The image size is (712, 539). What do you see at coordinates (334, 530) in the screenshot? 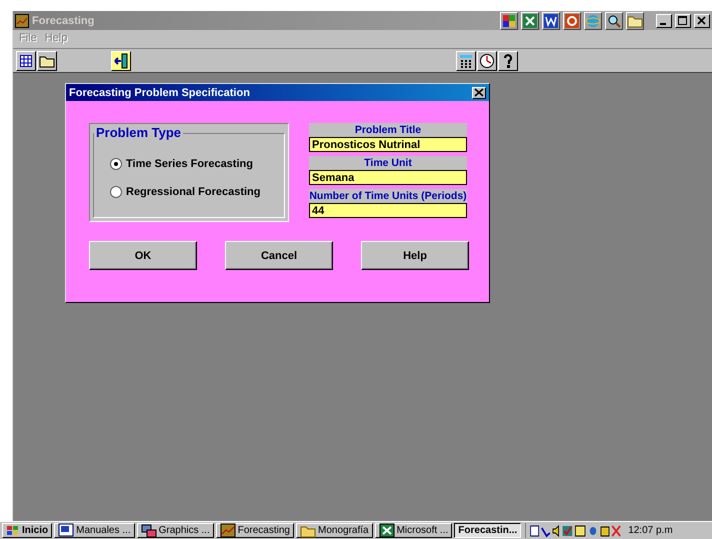
I see `taskbar-button: Monografía` at bounding box center [334, 530].